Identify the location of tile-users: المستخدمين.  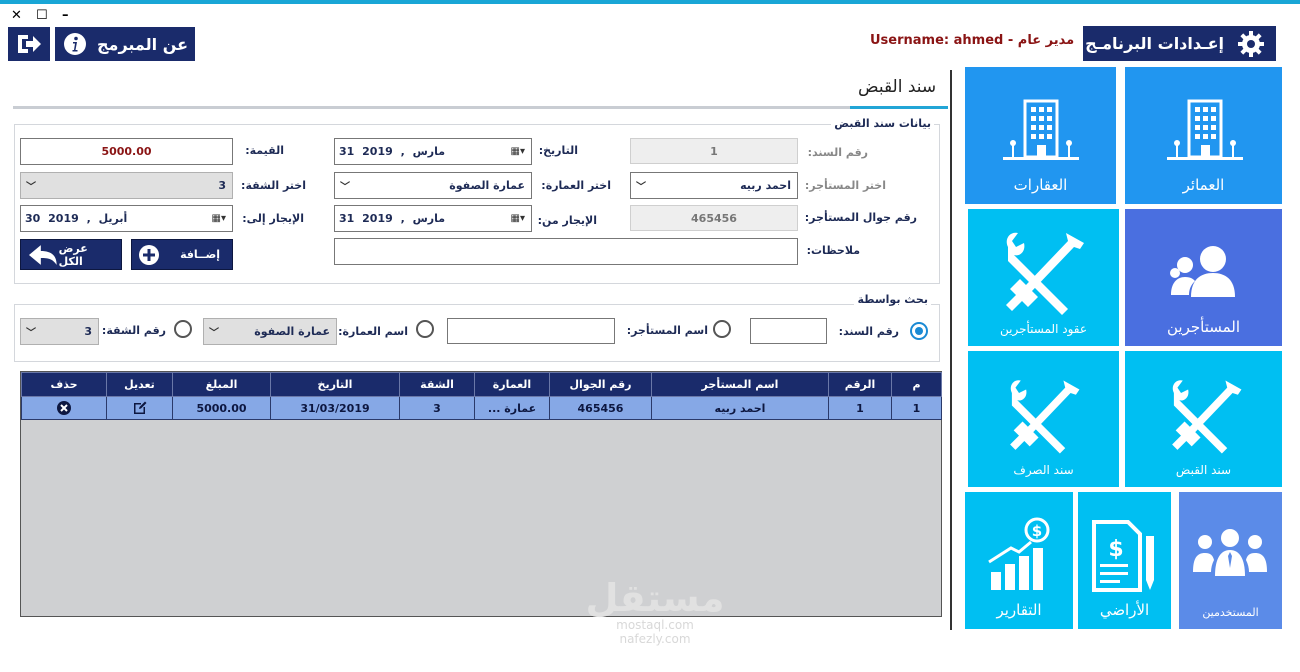
(1230, 560).